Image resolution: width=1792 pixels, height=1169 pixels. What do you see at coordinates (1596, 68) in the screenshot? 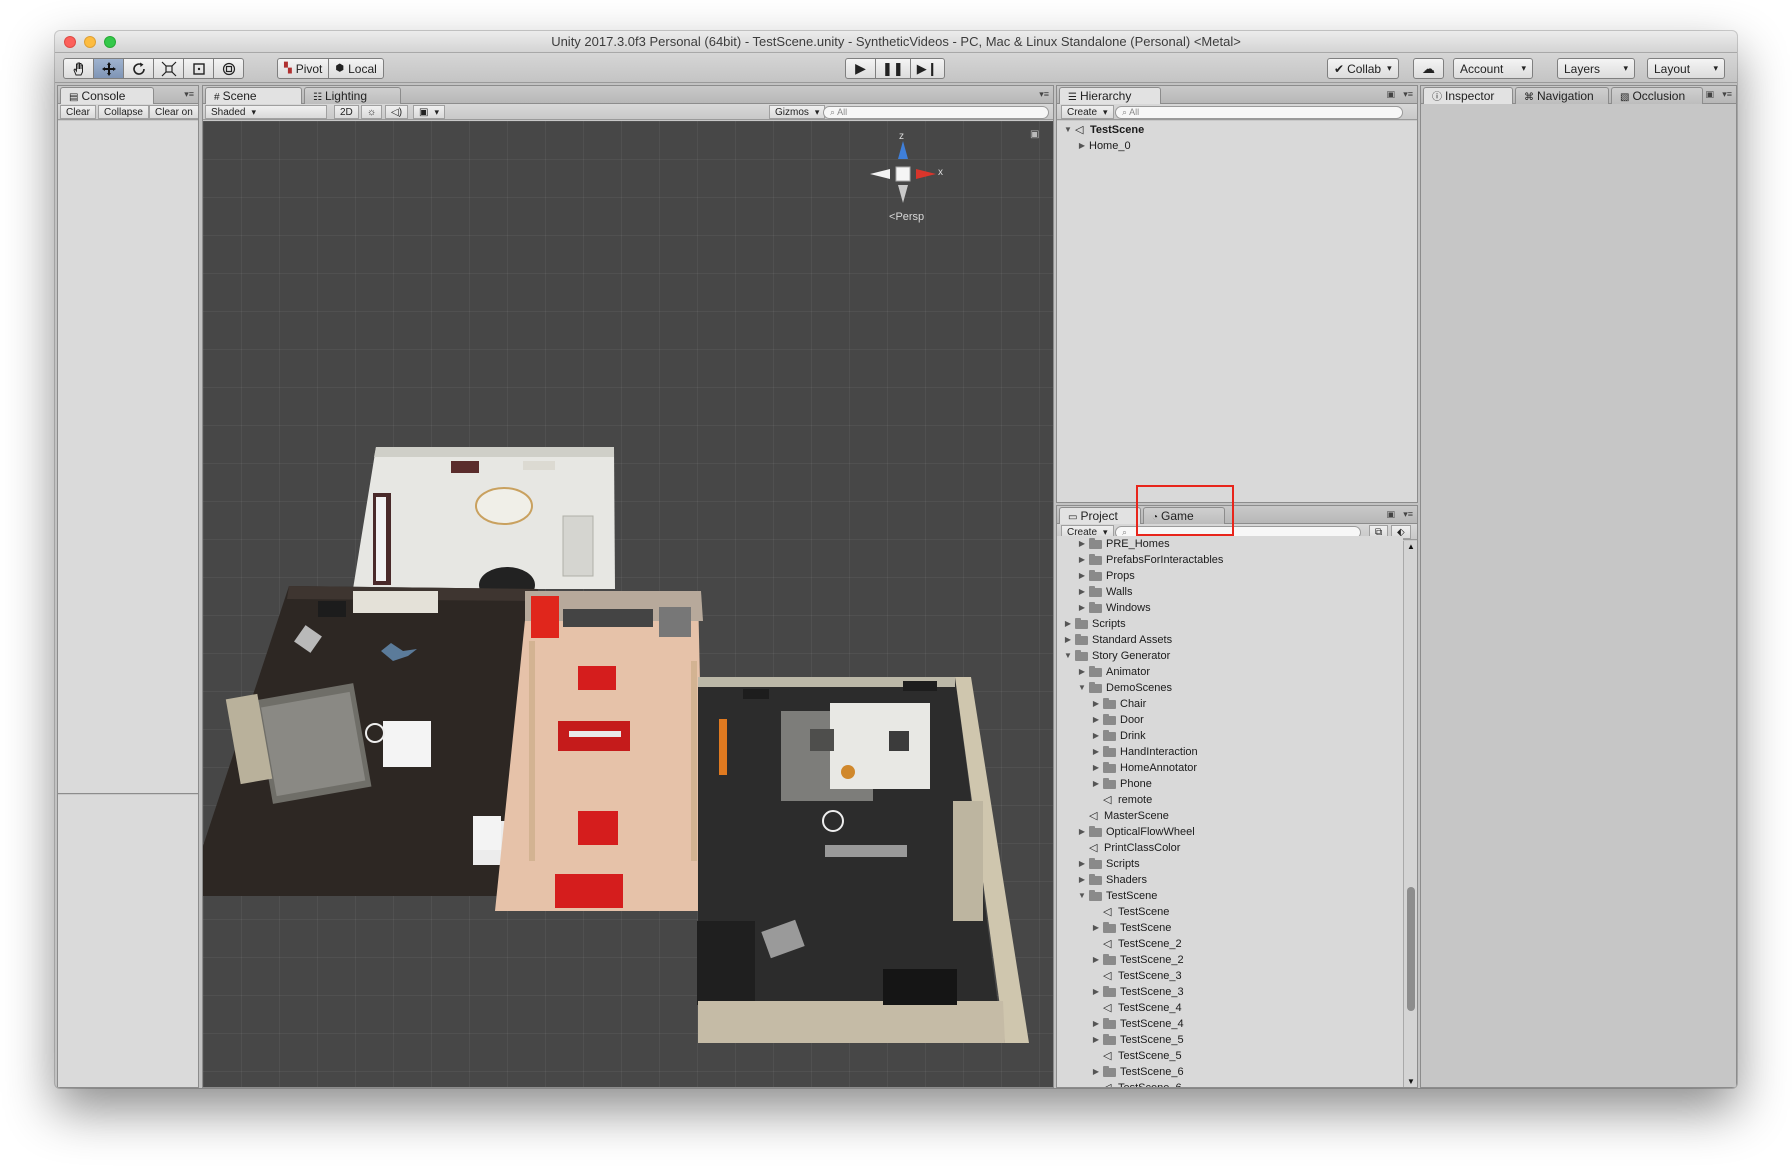
I see `layers-dropdown: Layers` at bounding box center [1596, 68].